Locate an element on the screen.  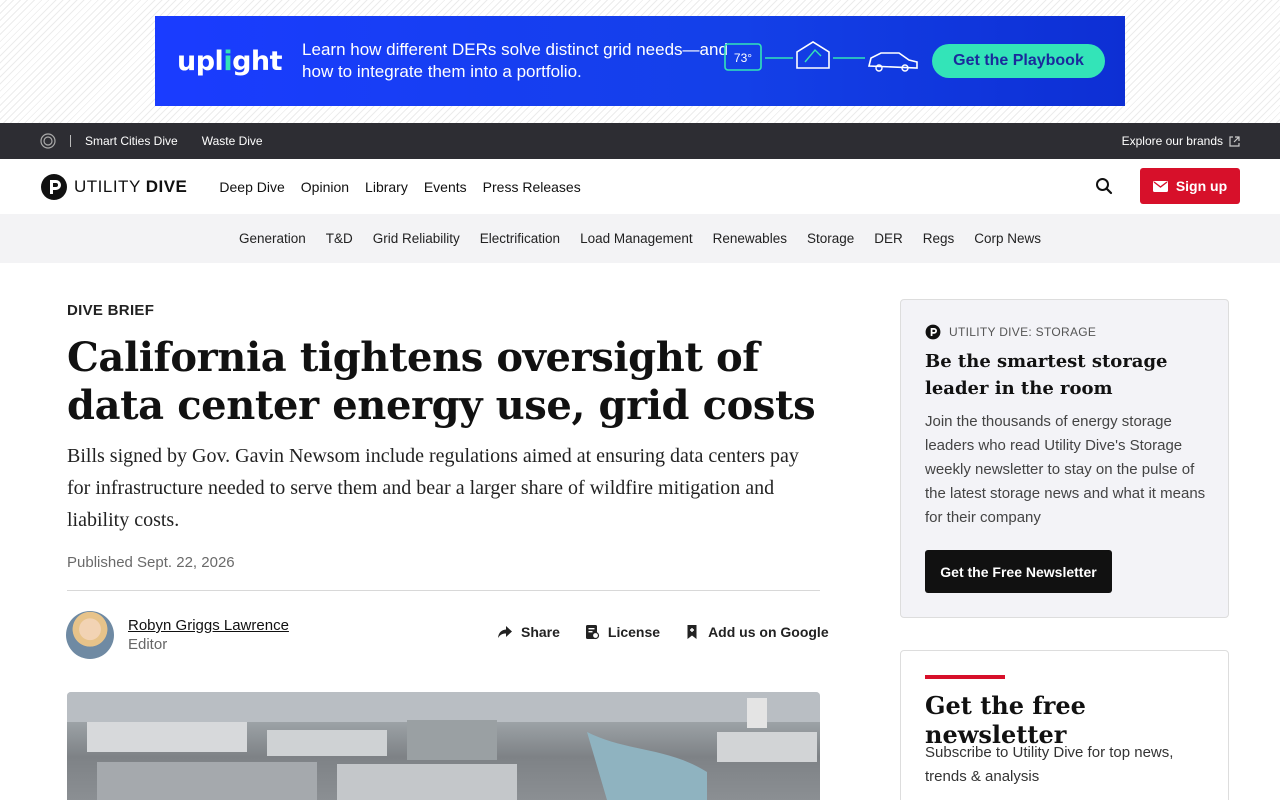
bookmark-icon is located at coordinates (692, 632).